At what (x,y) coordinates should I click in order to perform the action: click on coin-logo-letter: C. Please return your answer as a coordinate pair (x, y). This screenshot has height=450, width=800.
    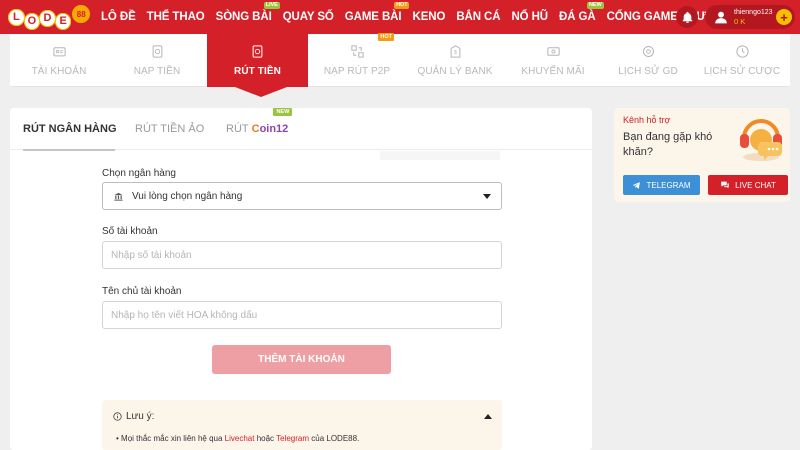
    Looking at the image, I should click on (255, 129).